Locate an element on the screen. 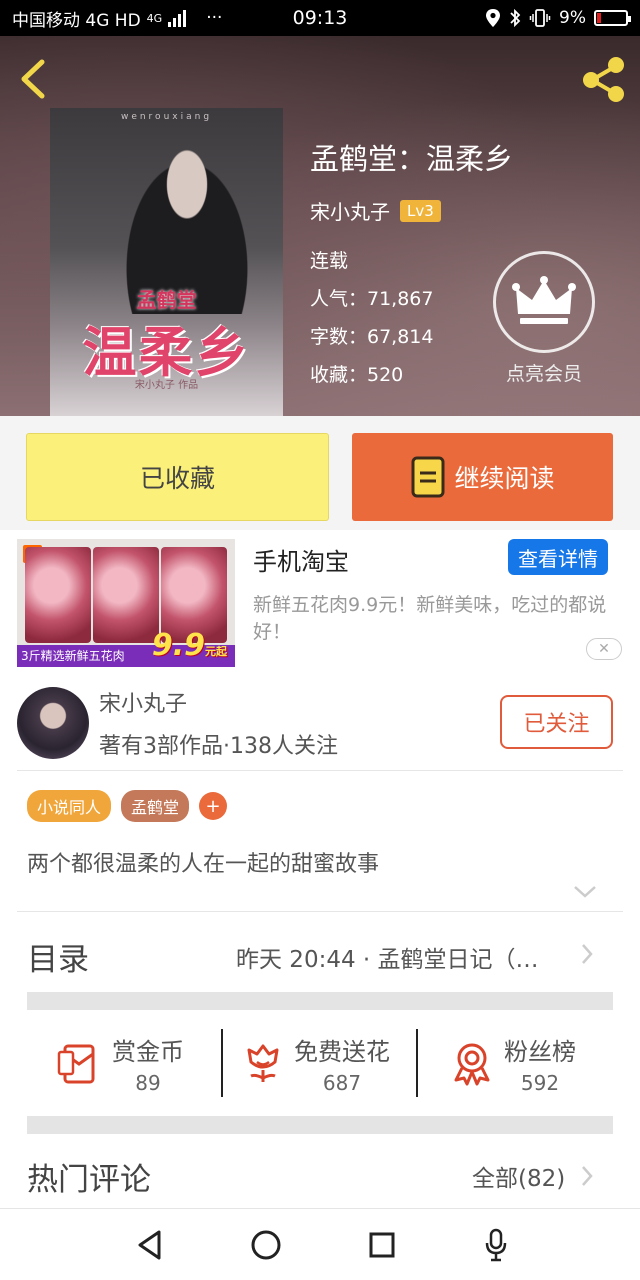 The width and height of the screenshot is (640, 1280). nav-recents-button is located at coordinates (382, 1245).